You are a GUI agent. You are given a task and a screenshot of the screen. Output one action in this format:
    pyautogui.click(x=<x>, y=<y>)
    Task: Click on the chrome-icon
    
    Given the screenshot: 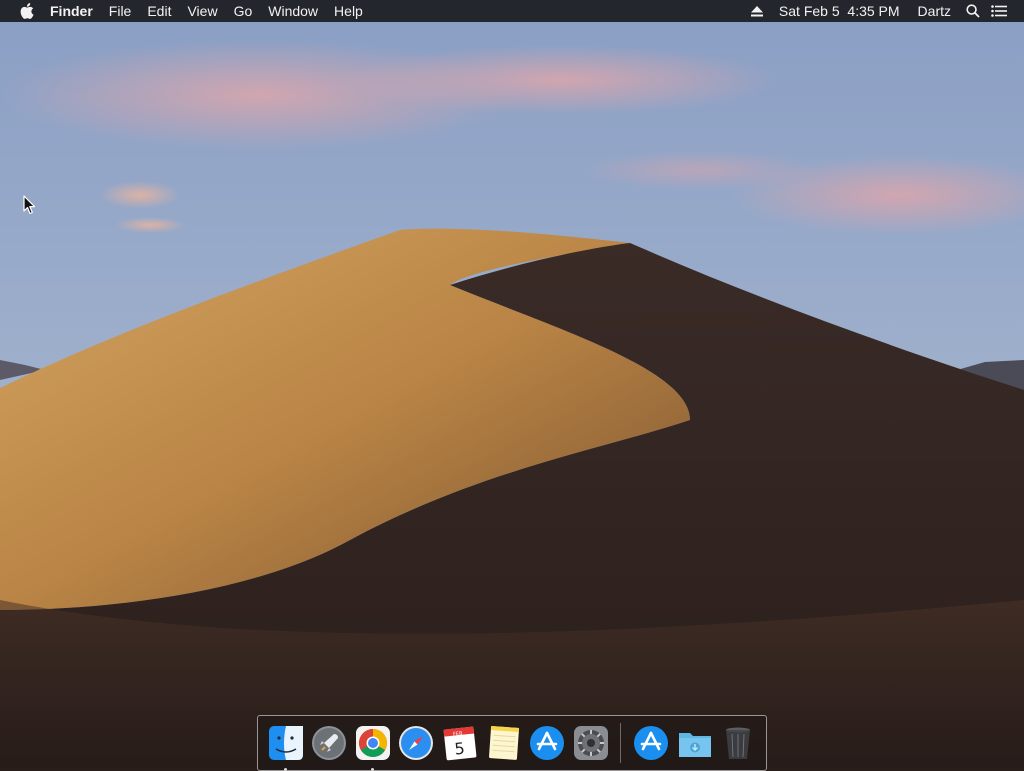 What is the action you would take?
    pyautogui.click(x=372, y=743)
    